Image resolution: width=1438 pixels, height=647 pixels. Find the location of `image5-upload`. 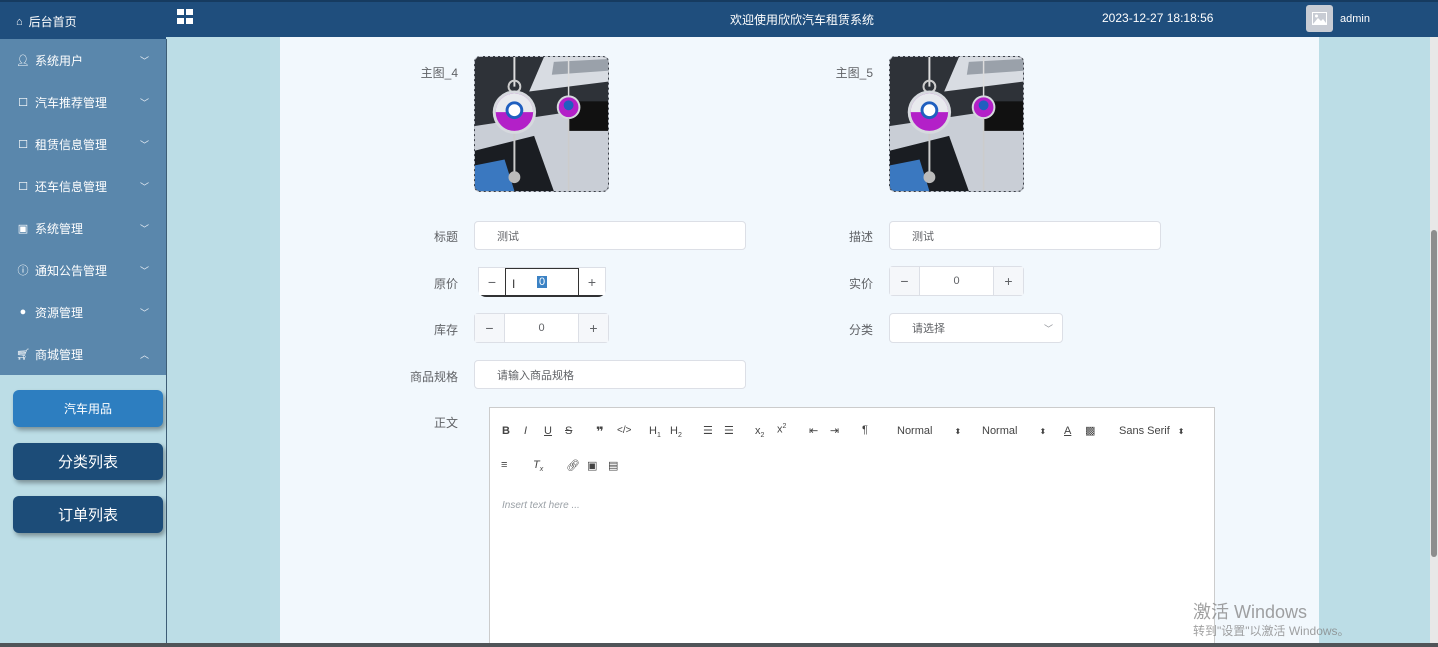

image5-upload is located at coordinates (956, 124).